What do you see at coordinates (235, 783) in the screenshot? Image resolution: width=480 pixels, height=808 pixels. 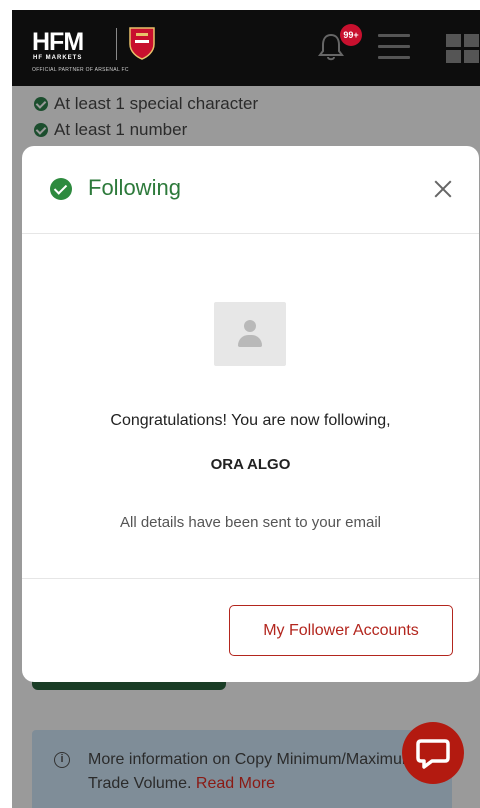 I see `read-more-link: Read More` at bounding box center [235, 783].